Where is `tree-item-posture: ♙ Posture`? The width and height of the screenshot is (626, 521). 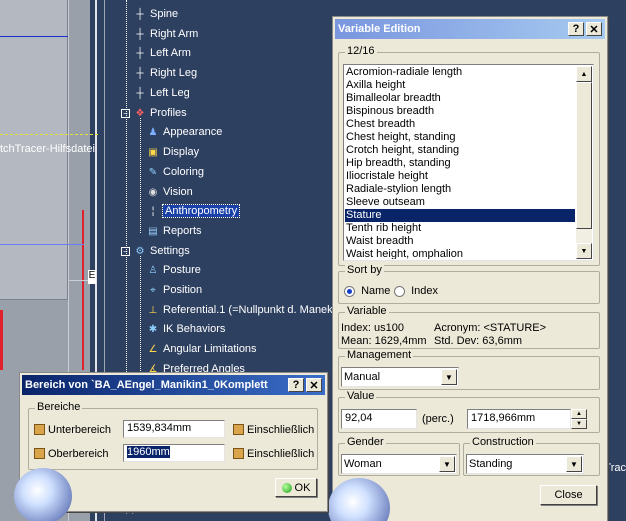
tree-item-posture: ♙ Posture is located at coordinates (173, 270).